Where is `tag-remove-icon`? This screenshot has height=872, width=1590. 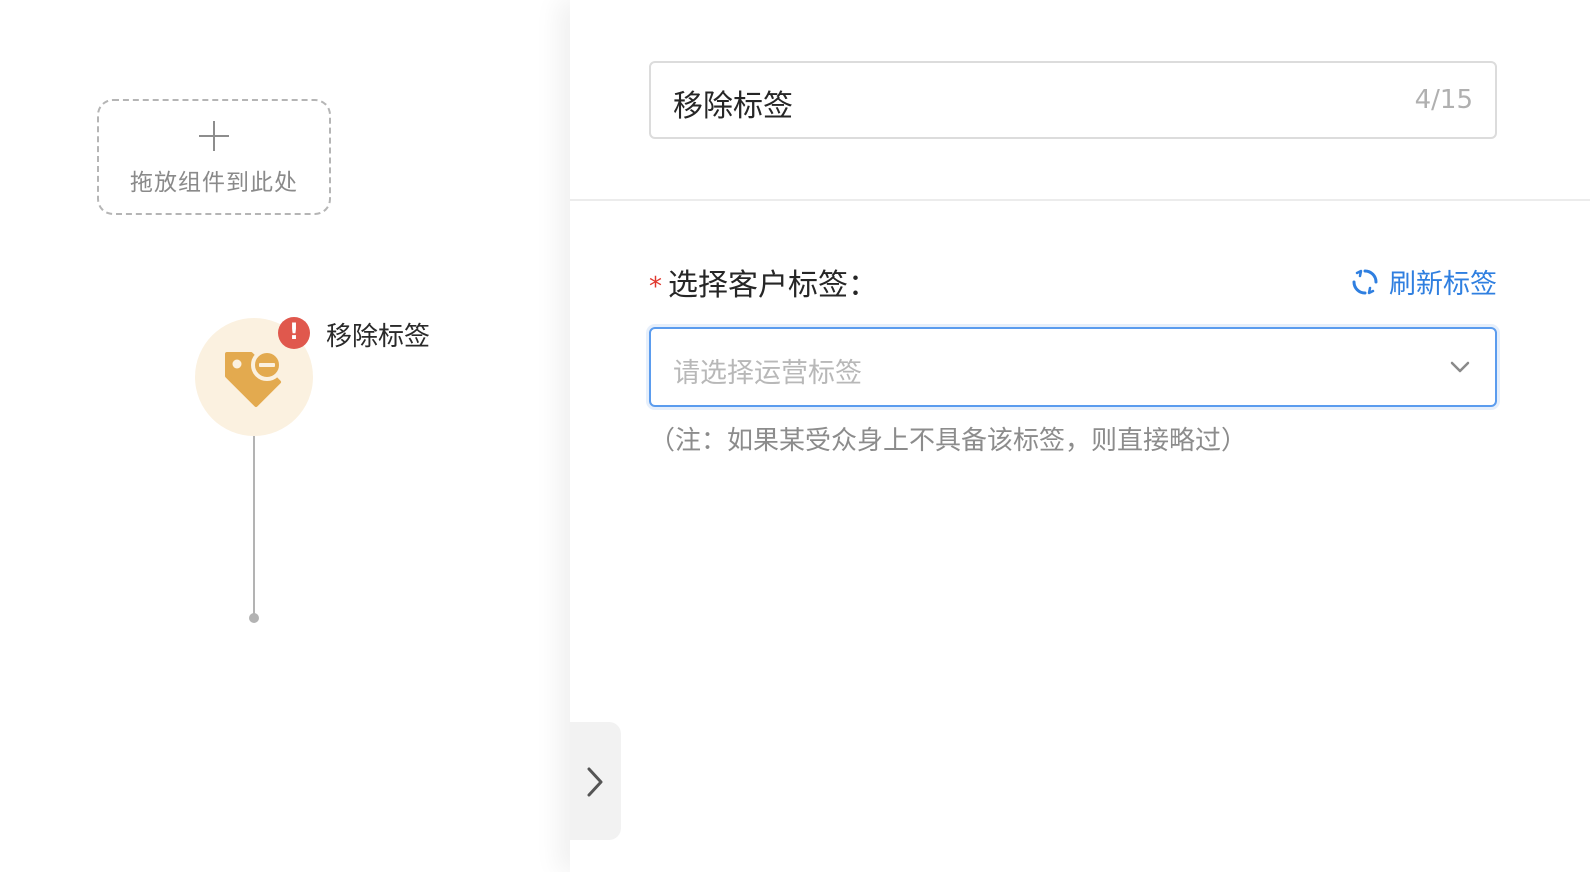 tag-remove-icon is located at coordinates (254, 378).